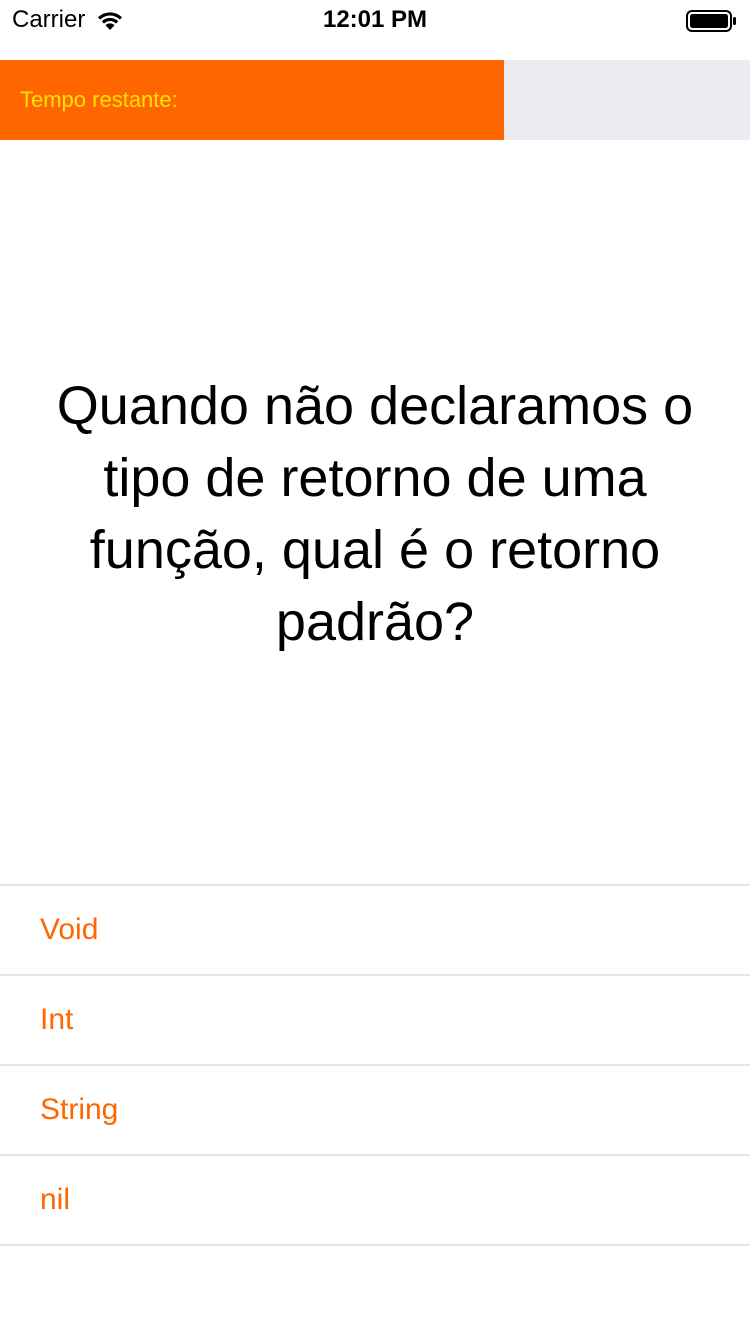 The width and height of the screenshot is (750, 1334). Describe the element at coordinates (375, 1201) in the screenshot. I see `answer-option: nil` at that location.